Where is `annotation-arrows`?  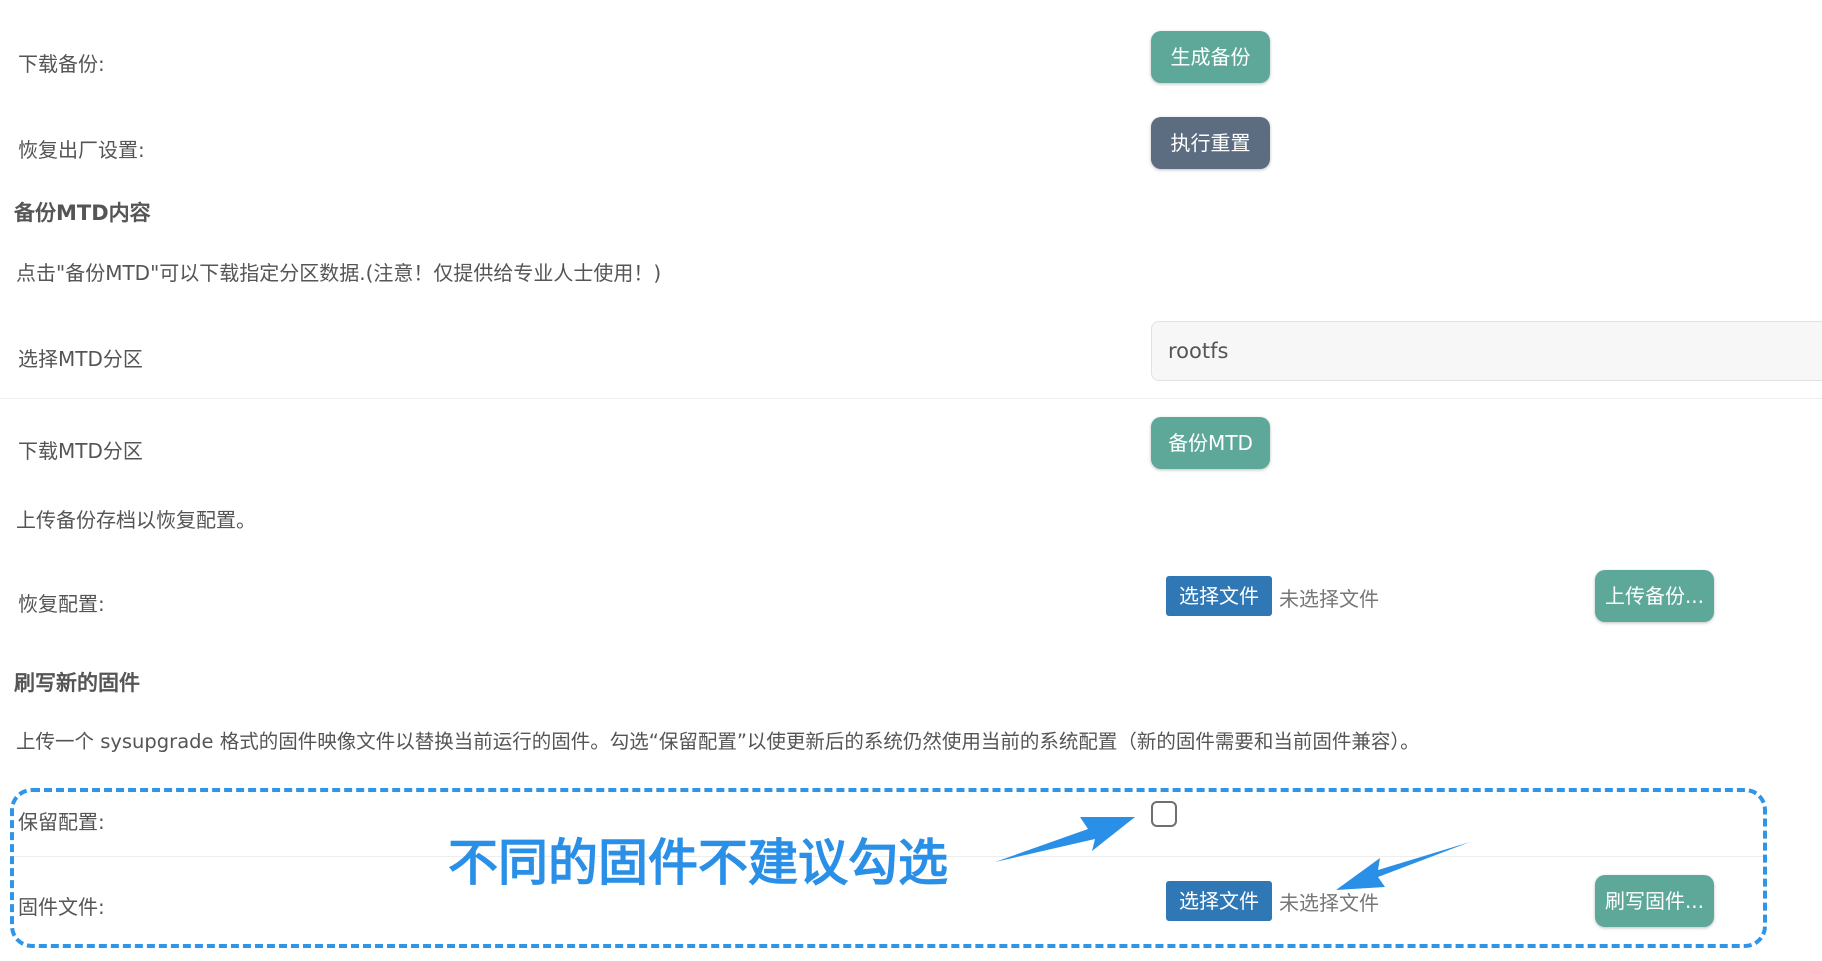
annotation-arrows is located at coordinates (1232, 853).